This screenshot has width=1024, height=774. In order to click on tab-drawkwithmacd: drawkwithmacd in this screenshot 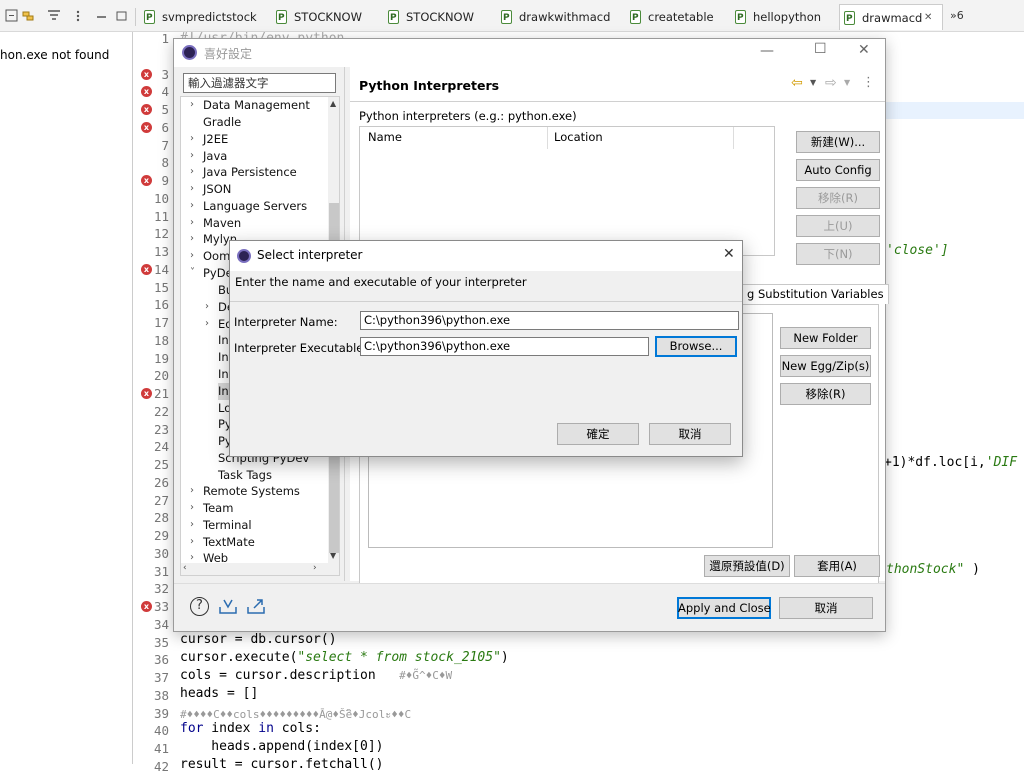, I will do `click(553, 17)`.